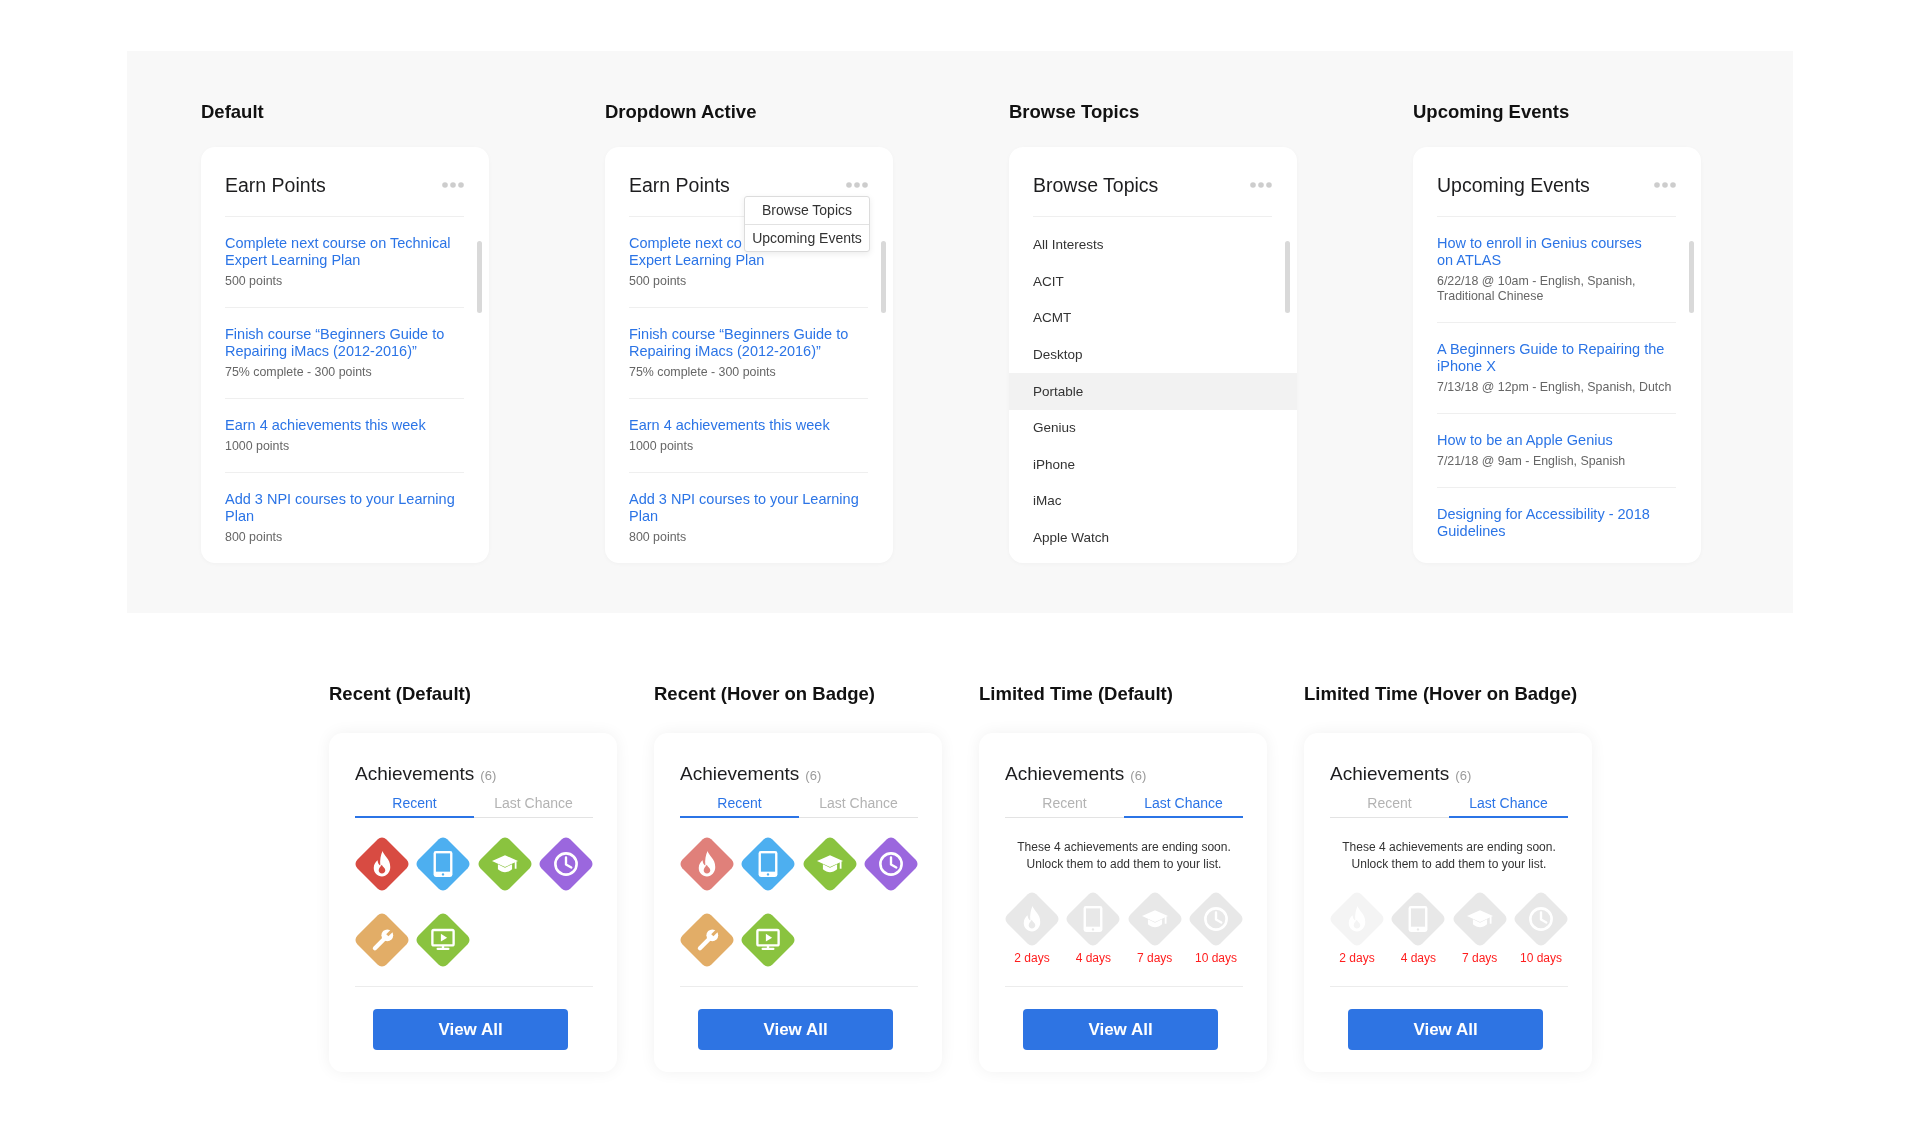 Image resolution: width=1920 pixels, height=1142 pixels. What do you see at coordinates (1554, 387) in the screenshot?
I see `event-details-text: 7/13/18 @ 12pm - English, Spanish, Dutch` at bounding box center [1554, 387].